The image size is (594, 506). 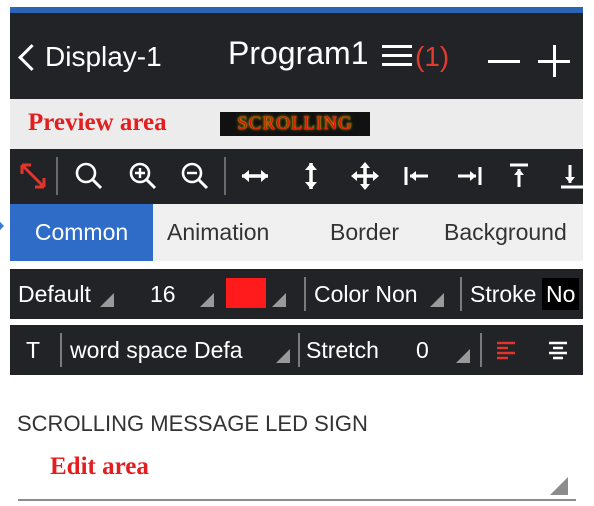 I want to click on program-count-badge: (1), so click(x=432, y=56).